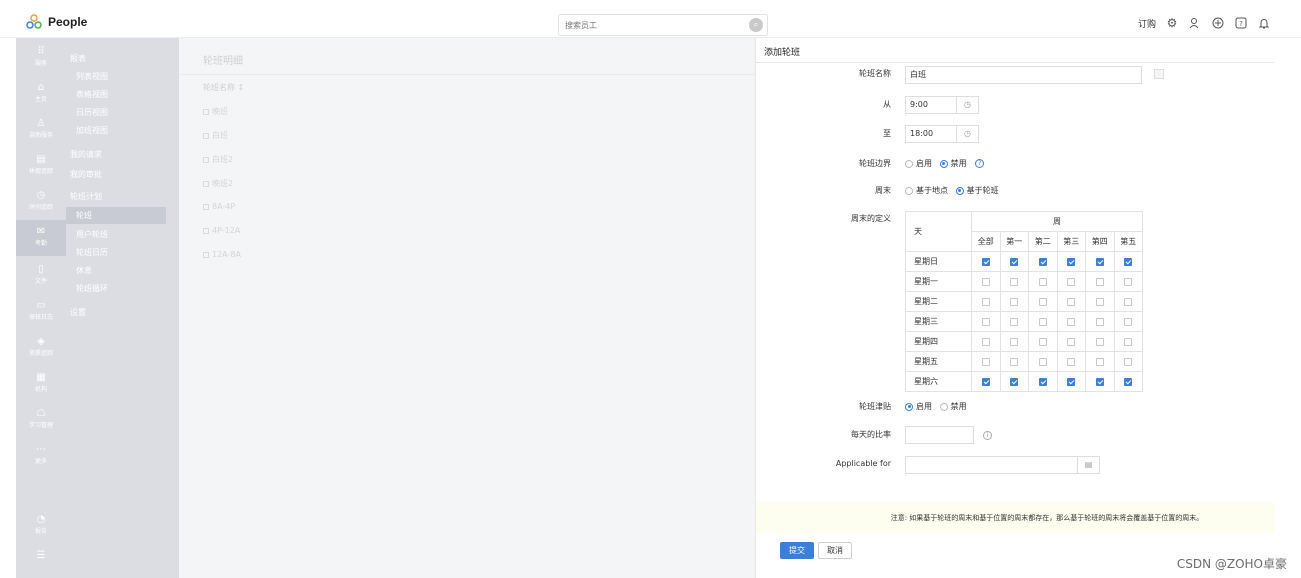  Describe the element at coordinates (991, 465) in the screenshot. I see `applicable-for-field` at that location.